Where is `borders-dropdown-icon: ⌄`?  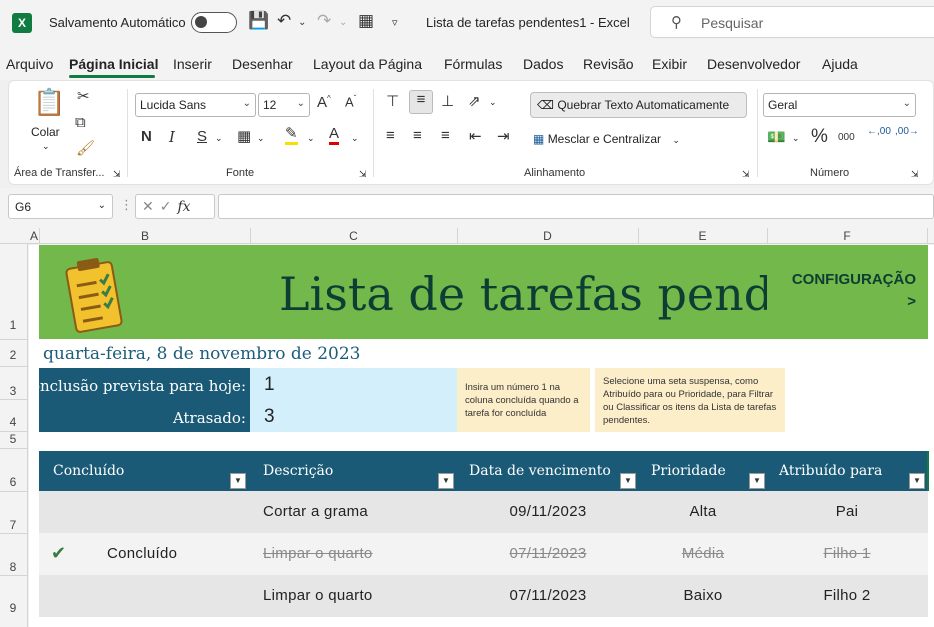 borders-dropdown-icon: ⌄ is located at coordinates (261, 138).